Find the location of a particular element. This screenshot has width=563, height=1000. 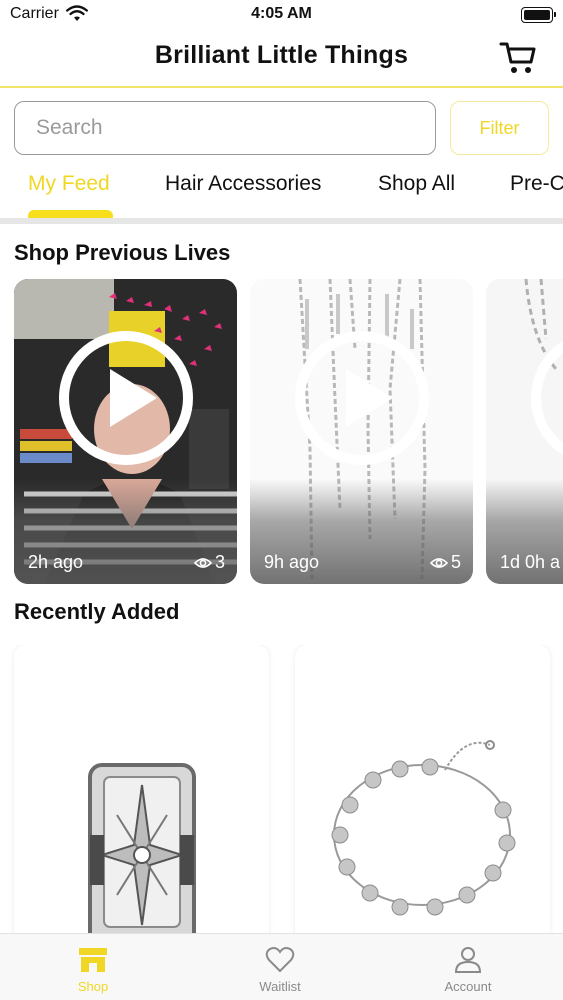

view-count: 5 is located at coordinates (445, 562).